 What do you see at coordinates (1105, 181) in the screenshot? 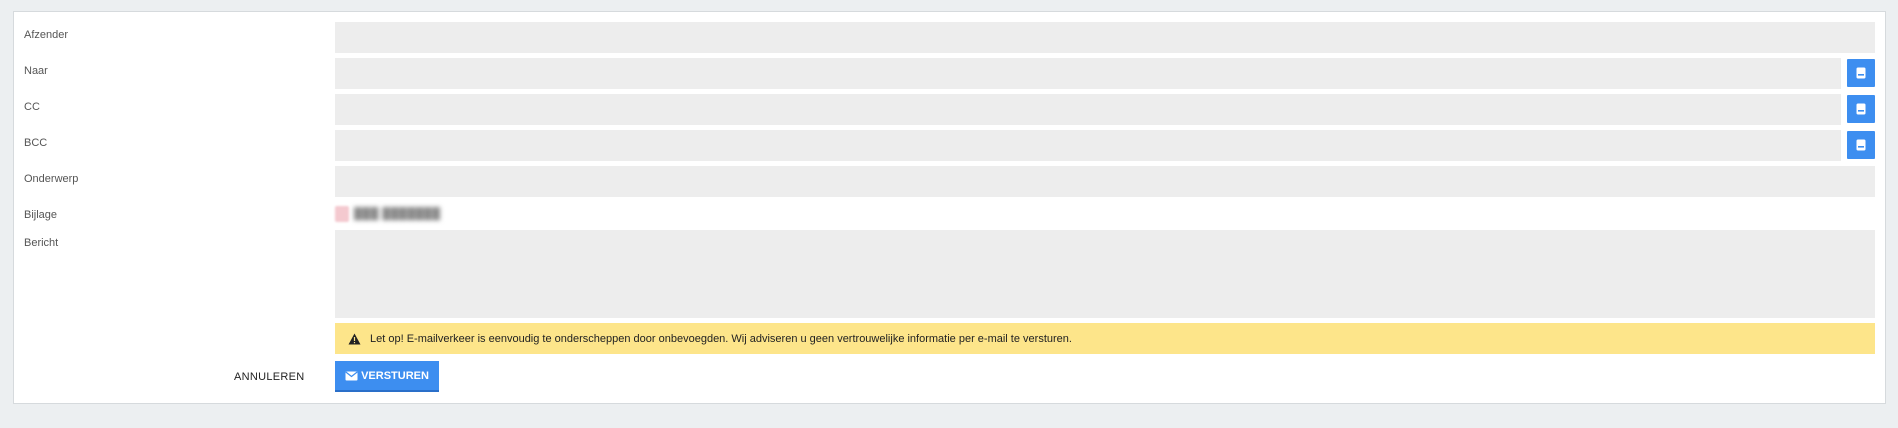
I see `subject-field` at bounding box center [1105, 181].